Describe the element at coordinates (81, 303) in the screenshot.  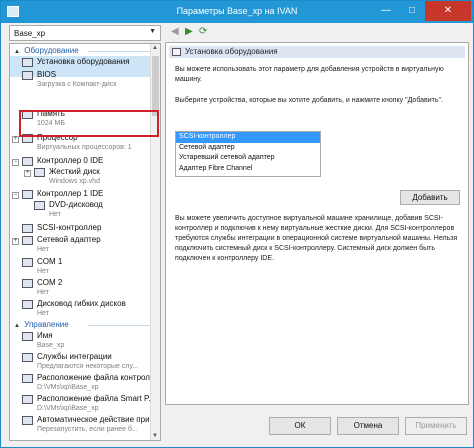
I see `tree-item-label: Дисковод гибких дисков` at that location.